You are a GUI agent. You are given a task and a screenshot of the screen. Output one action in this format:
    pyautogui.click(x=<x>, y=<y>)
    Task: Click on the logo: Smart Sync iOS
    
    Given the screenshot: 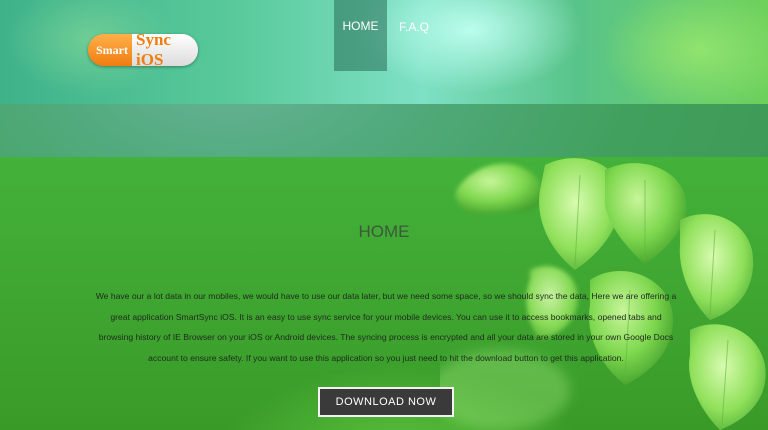 What is the action you would take?
    pyautogui.click(x=143, y=50)
    